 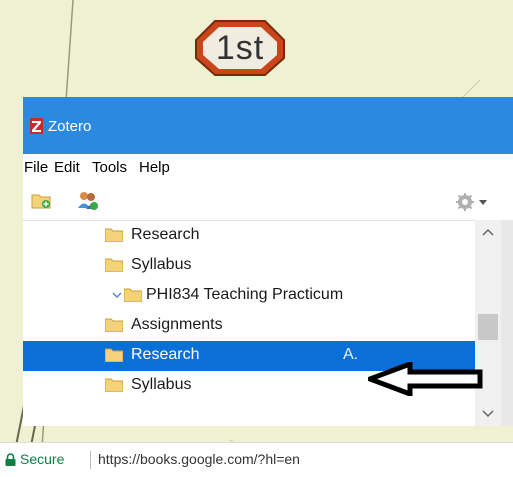 I want to click on menu-edit: Edit, so click(x=67, y=167).